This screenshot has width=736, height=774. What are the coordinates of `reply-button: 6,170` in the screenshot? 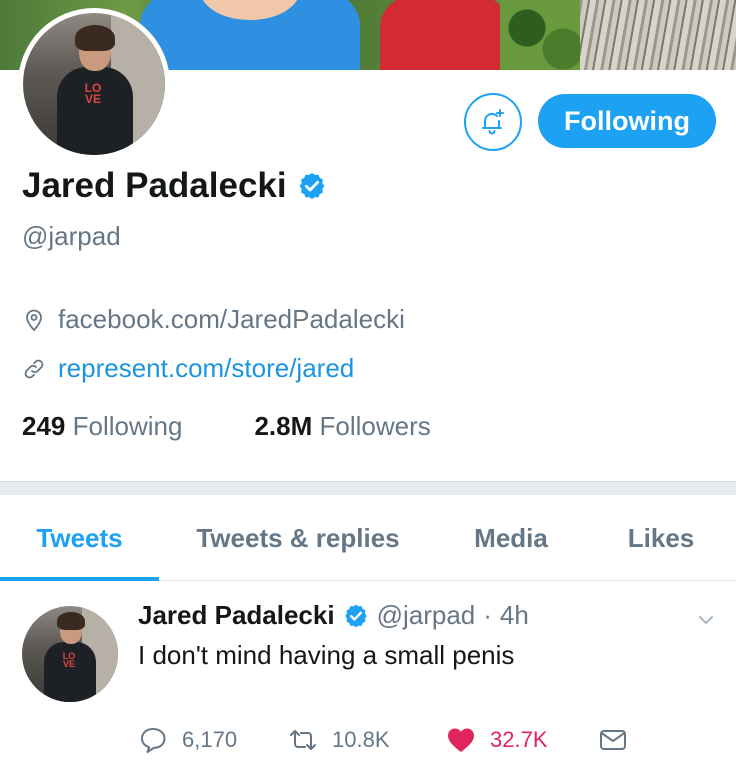 It's located at (187, 740).